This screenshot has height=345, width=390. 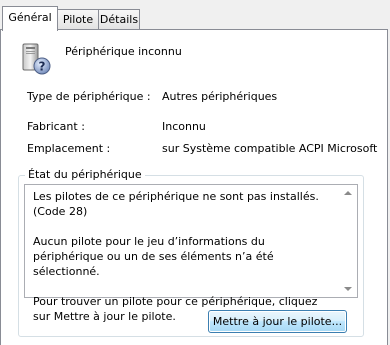 What do you see at coordinates (56, 126) in the screenshot?
I see `manufacturer-label: Fabricant :` at bounding box center [56, 126].